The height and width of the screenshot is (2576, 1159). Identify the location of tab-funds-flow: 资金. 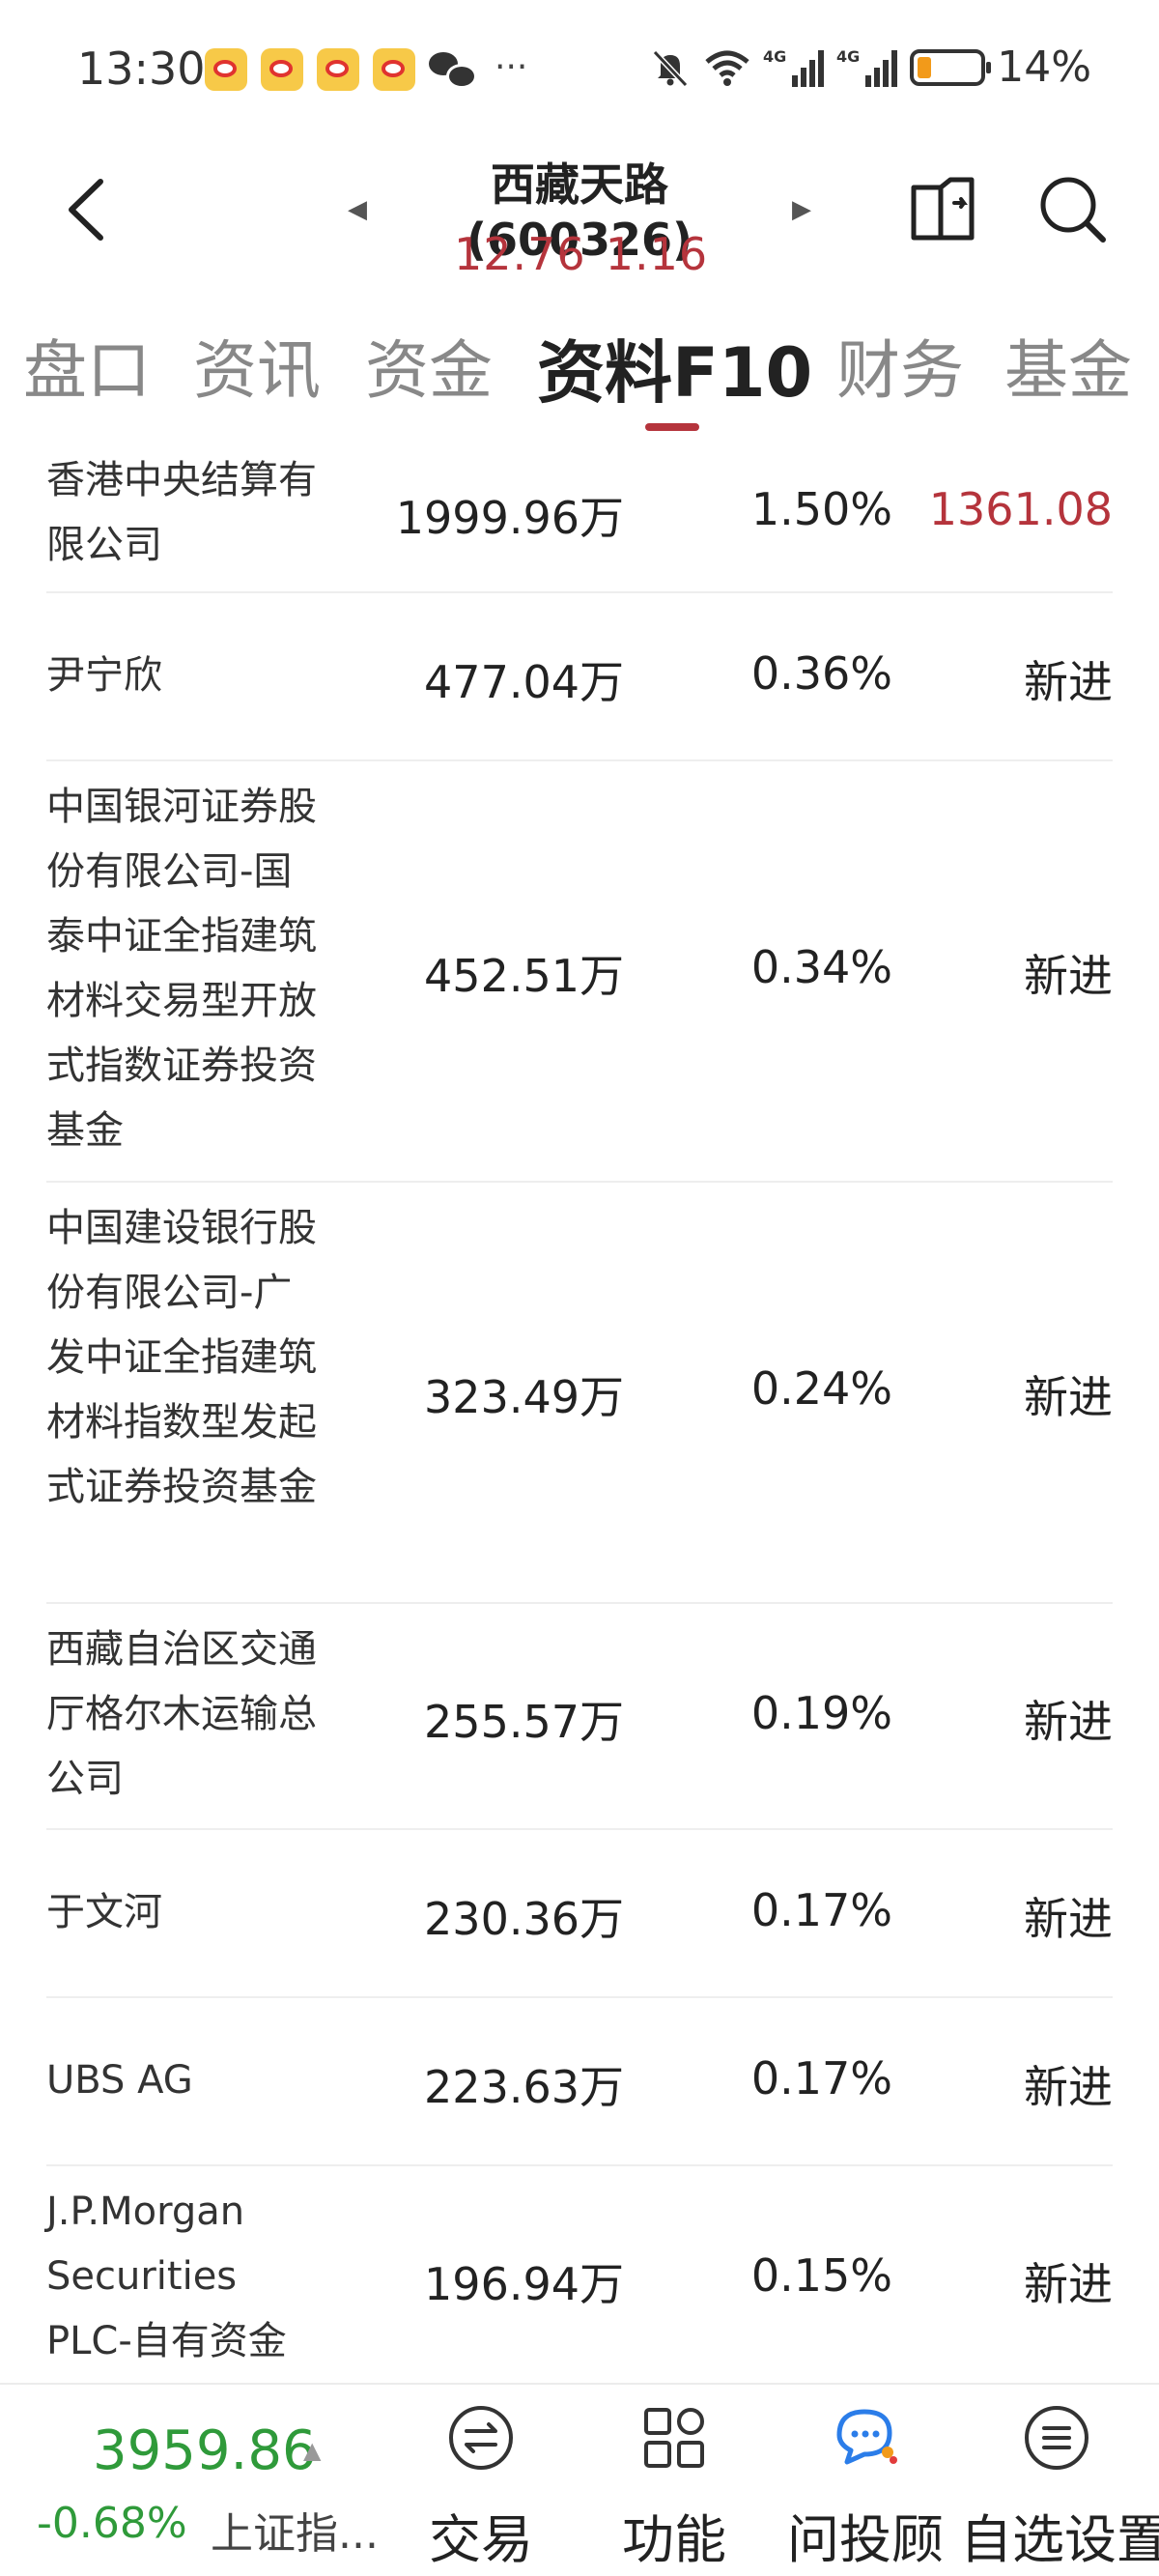
(429, 366).